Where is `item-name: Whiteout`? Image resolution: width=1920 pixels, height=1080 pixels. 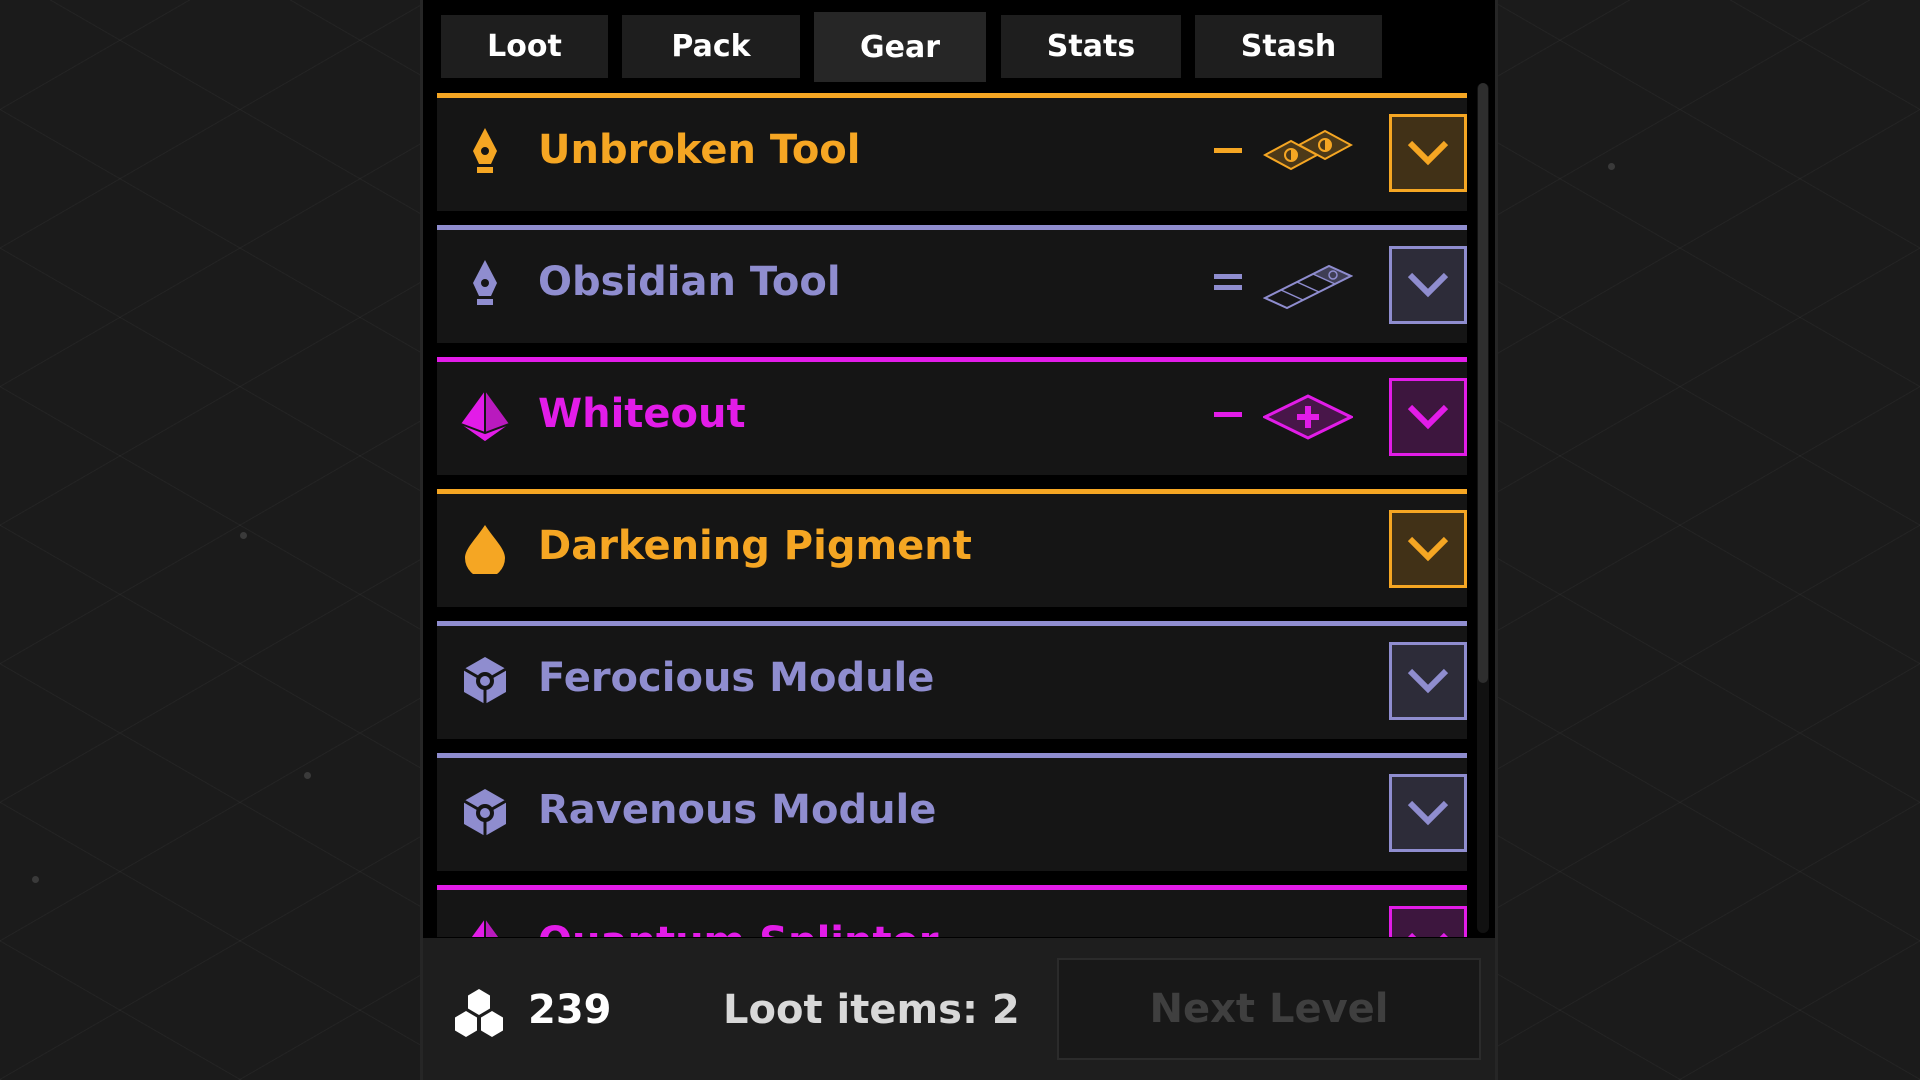 item-name: Whiteout is located at coordinates (642, 414).